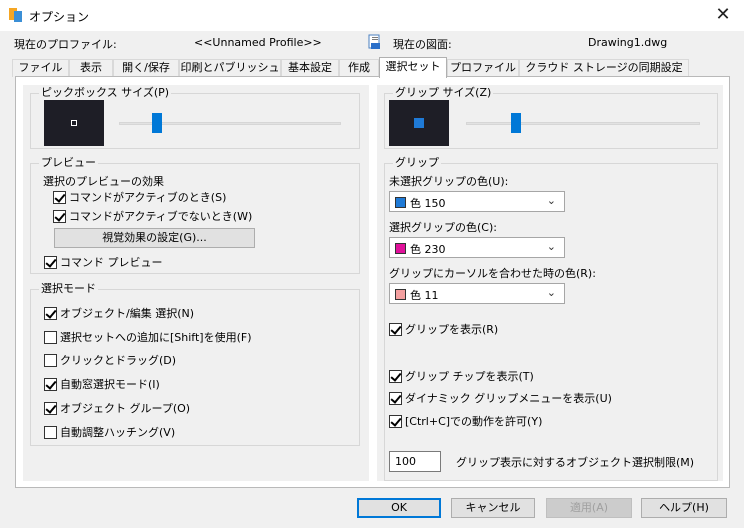 Image resolution: width=744 pixels, height=528 pixels. What do you see at coordinates (91, 68) in the screenshot?
I see `tab-display: 表示` at bounding box center [91, 68].